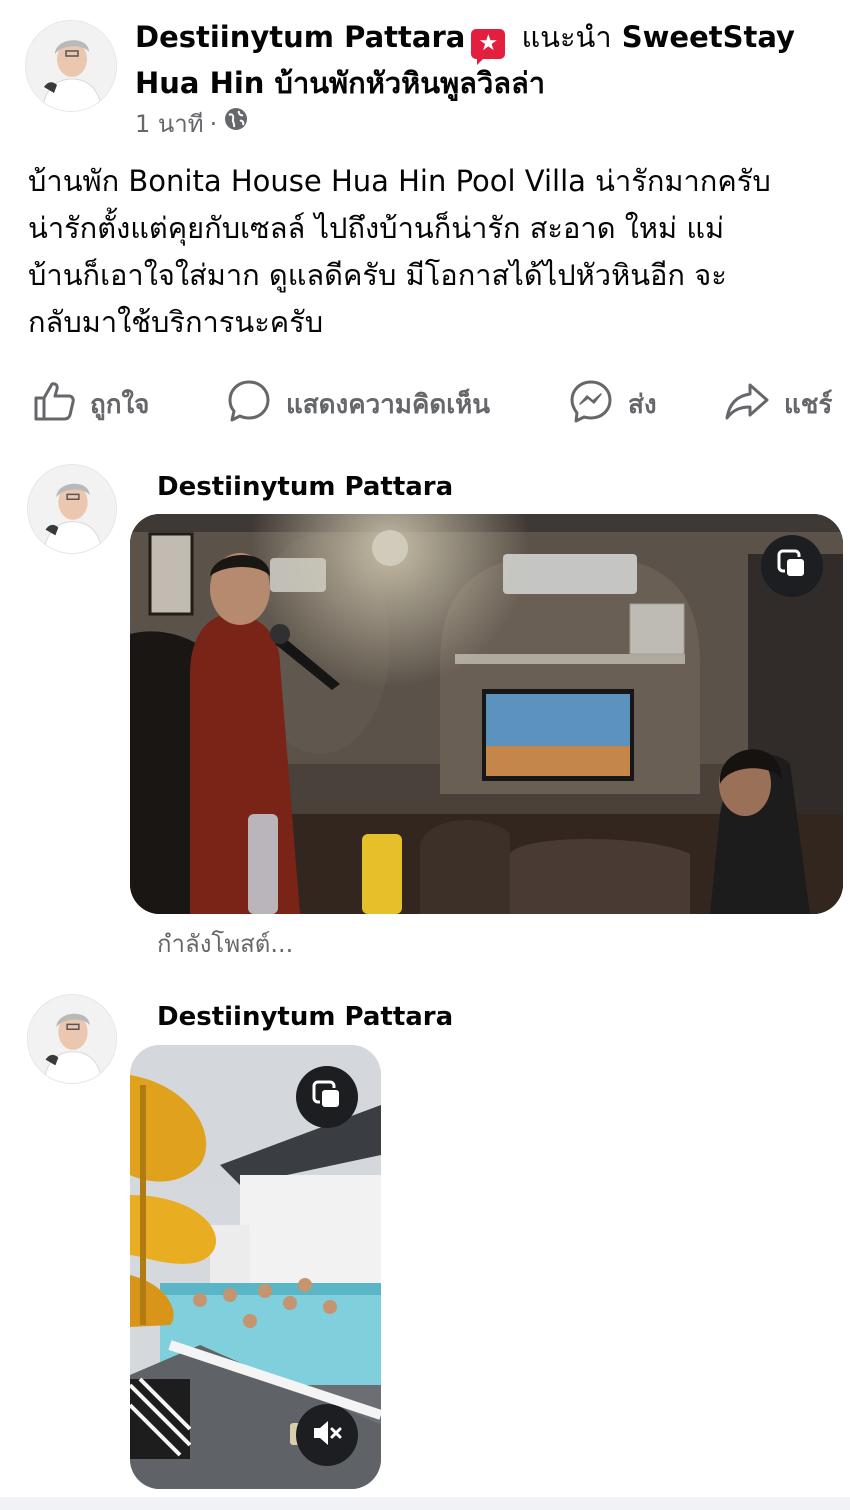  I want to click on comment-label: แสดงความคิดเห็น, so click(388, 404).